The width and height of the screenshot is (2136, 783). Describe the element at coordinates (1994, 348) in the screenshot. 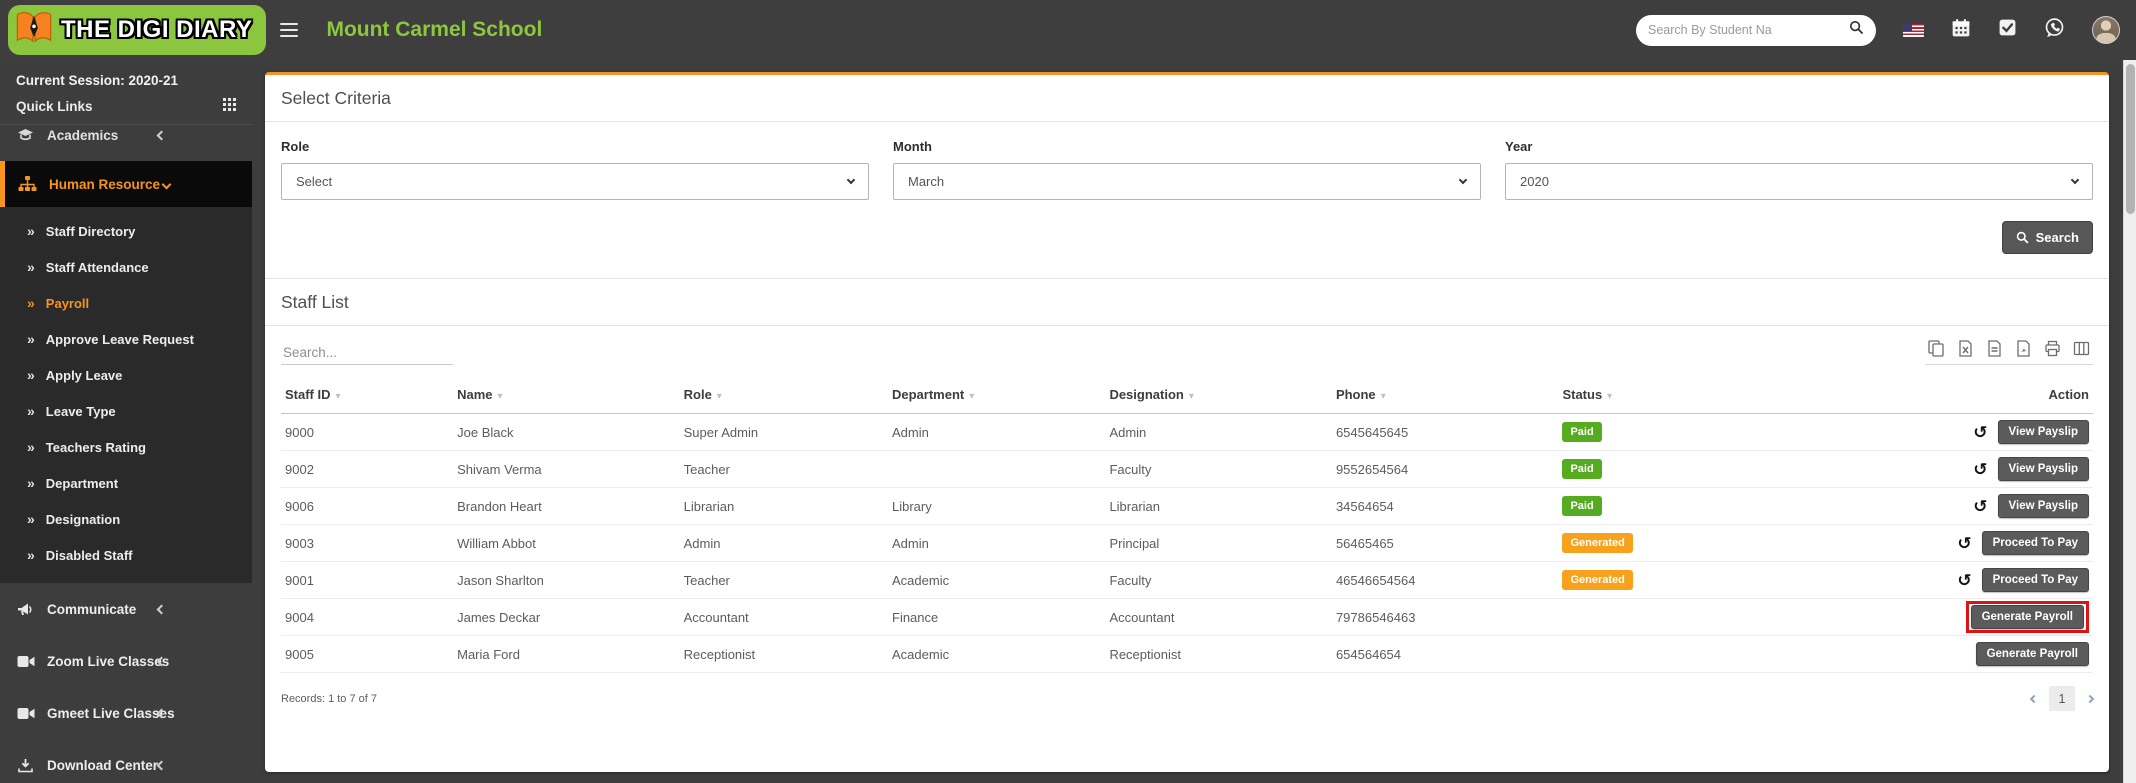

I see `csv-export-icon` at that location.